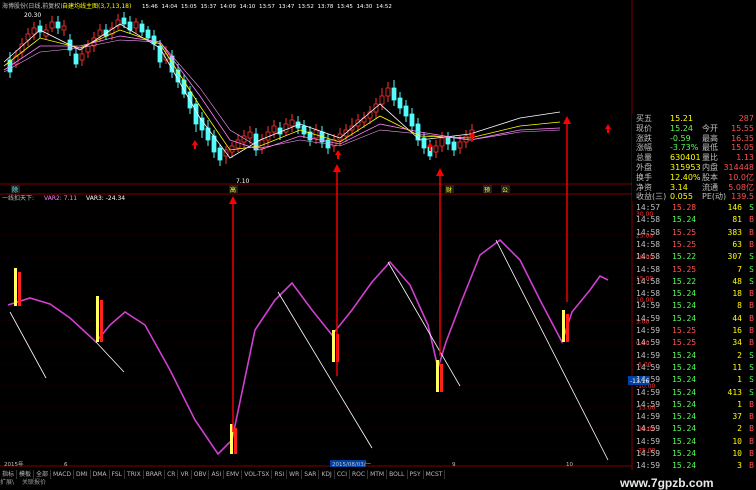  What do you see at coordinates (435, 474) in the screenshot?
I see `indicator-tab-mcst: MCST` at bounding box center [435, 474].